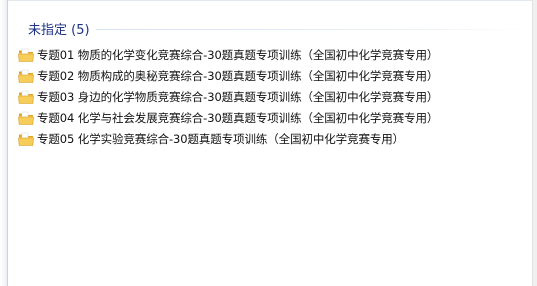 The width and height of the screenshot is (537, 286). I want to click on folder-name: 专题01 物质的化学变化竞赛综合-30题真题专项训练（全国初中化学竞赛专用）, so click(238, 54).